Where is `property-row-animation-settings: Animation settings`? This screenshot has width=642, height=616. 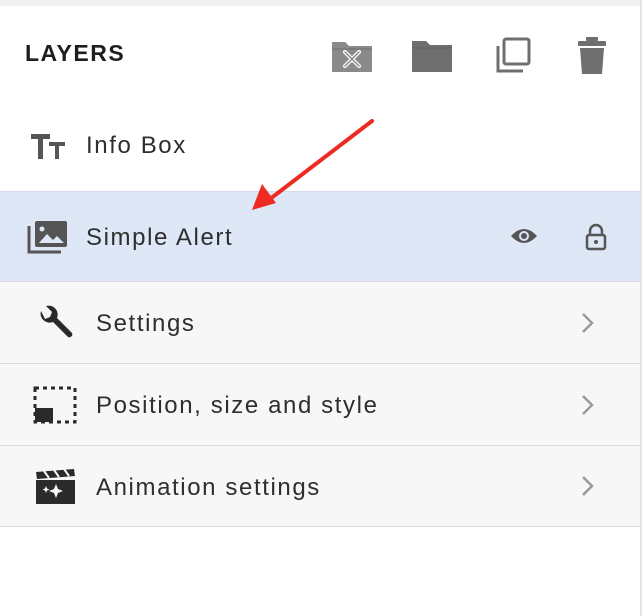
property-row-animation-settings: Animation settings is located at coordinates (320, 486).